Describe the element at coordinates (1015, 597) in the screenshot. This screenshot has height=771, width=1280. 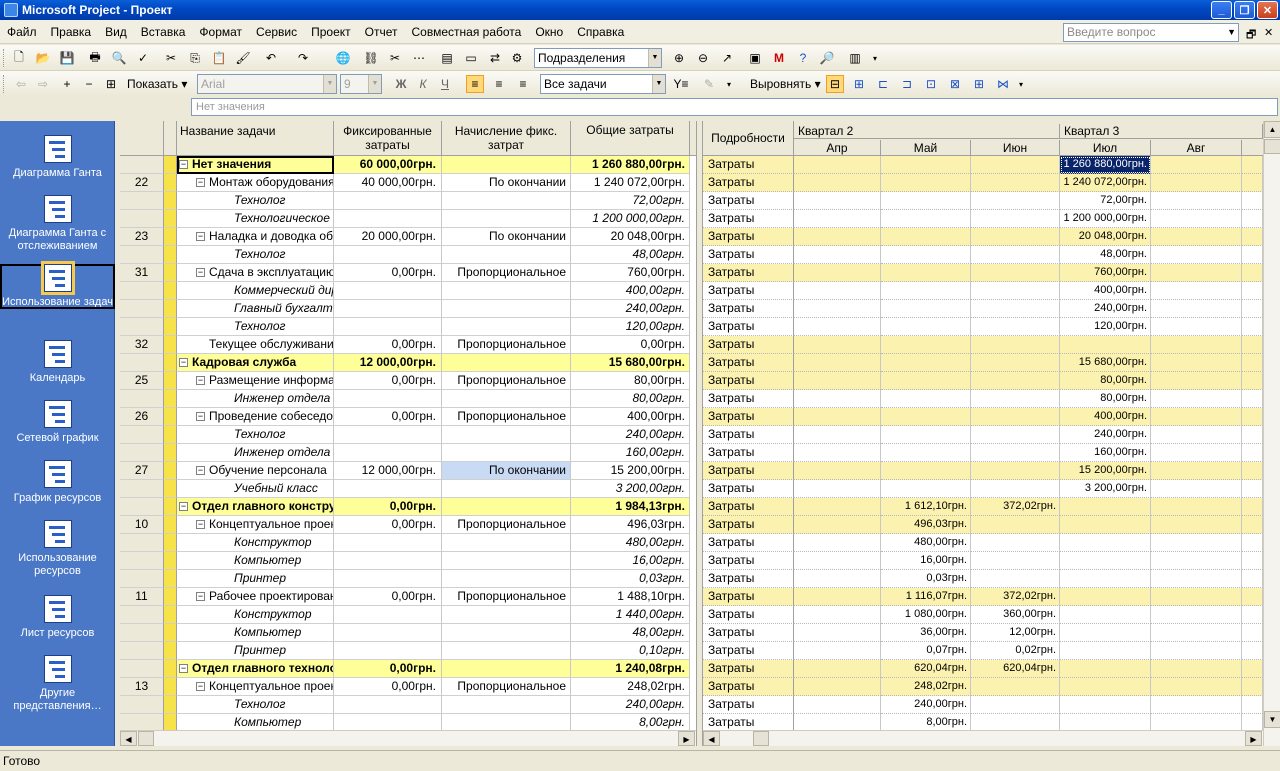
I see `timephased-cell: 372,02грн.` at that location.